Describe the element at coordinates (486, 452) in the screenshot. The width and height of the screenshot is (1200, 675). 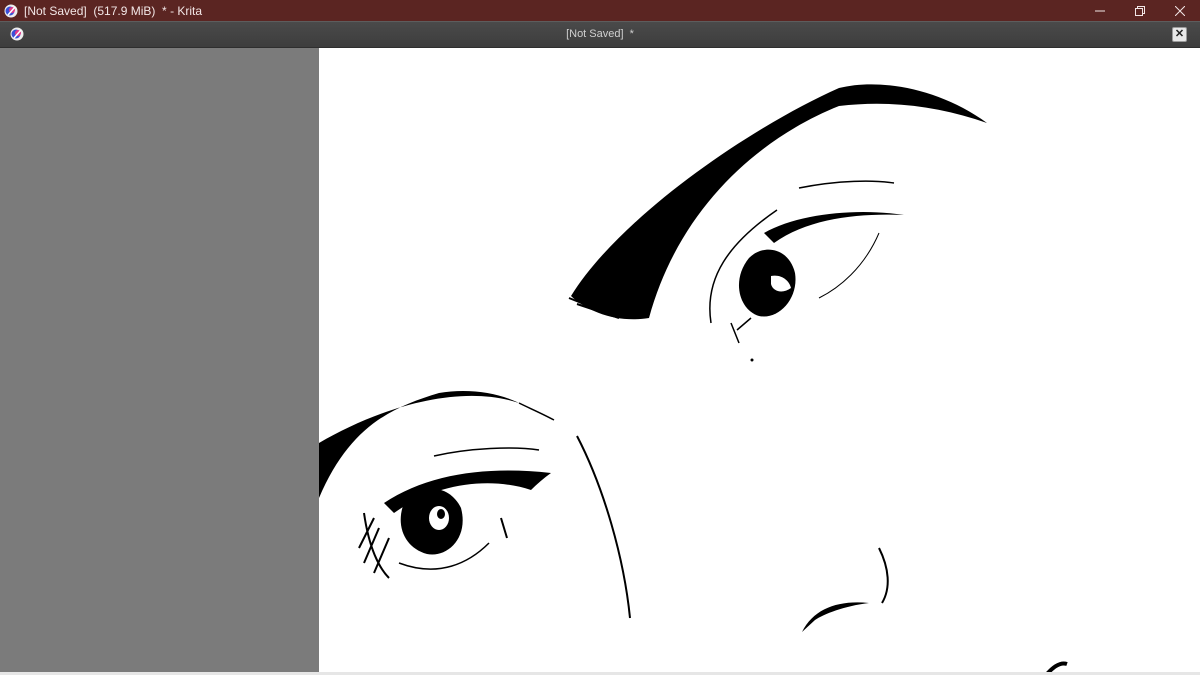
I see `lower-brow-crease` at that location.